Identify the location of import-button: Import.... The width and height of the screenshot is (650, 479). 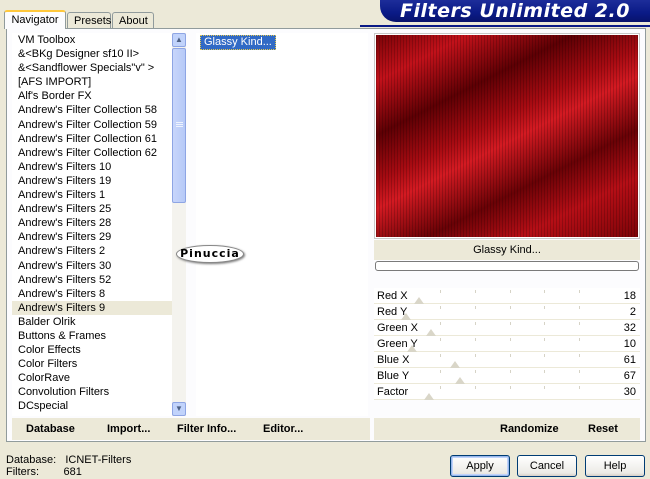
(128, 429).